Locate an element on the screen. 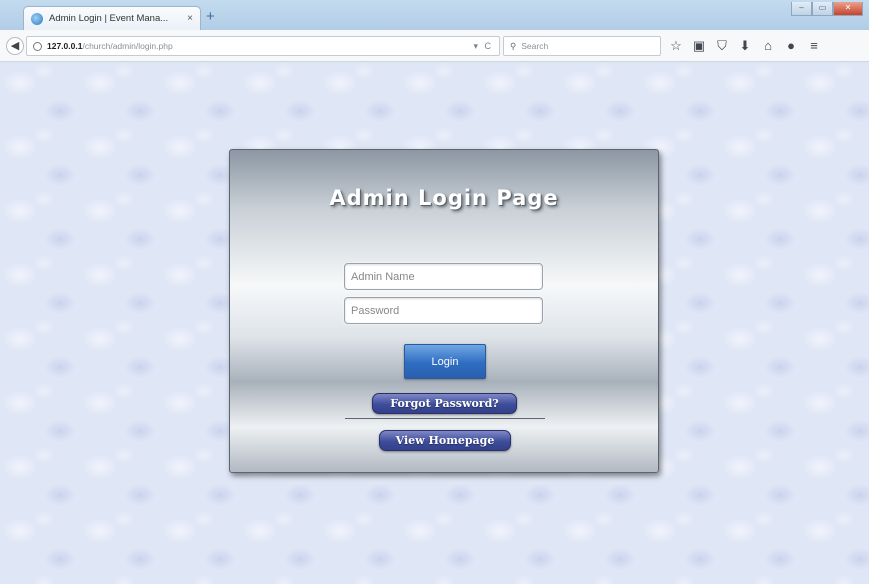  window-controls: – ▭ ✕ is located at coordinates (827, 9).